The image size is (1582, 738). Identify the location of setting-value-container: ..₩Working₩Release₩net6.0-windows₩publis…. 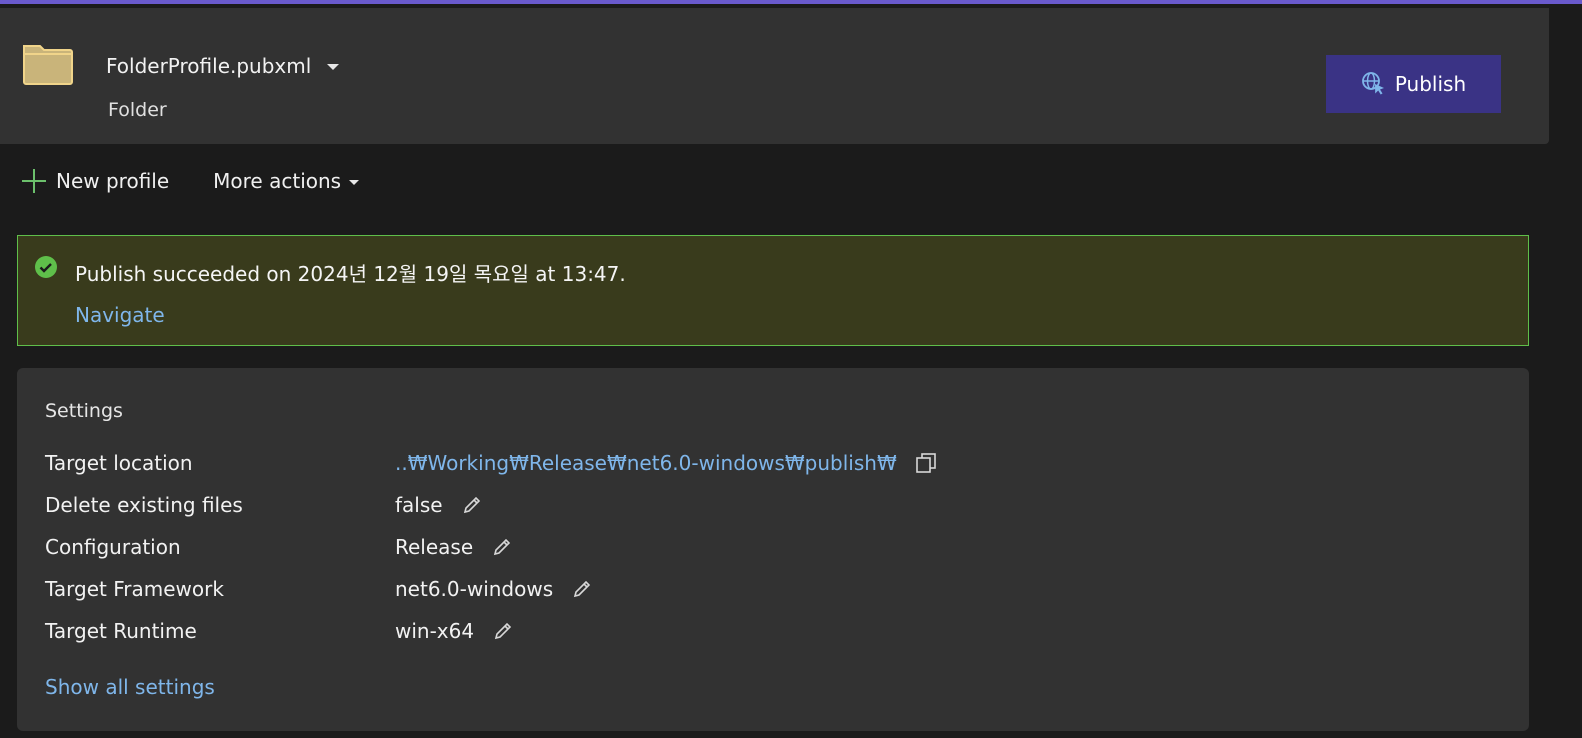
(666, 463).